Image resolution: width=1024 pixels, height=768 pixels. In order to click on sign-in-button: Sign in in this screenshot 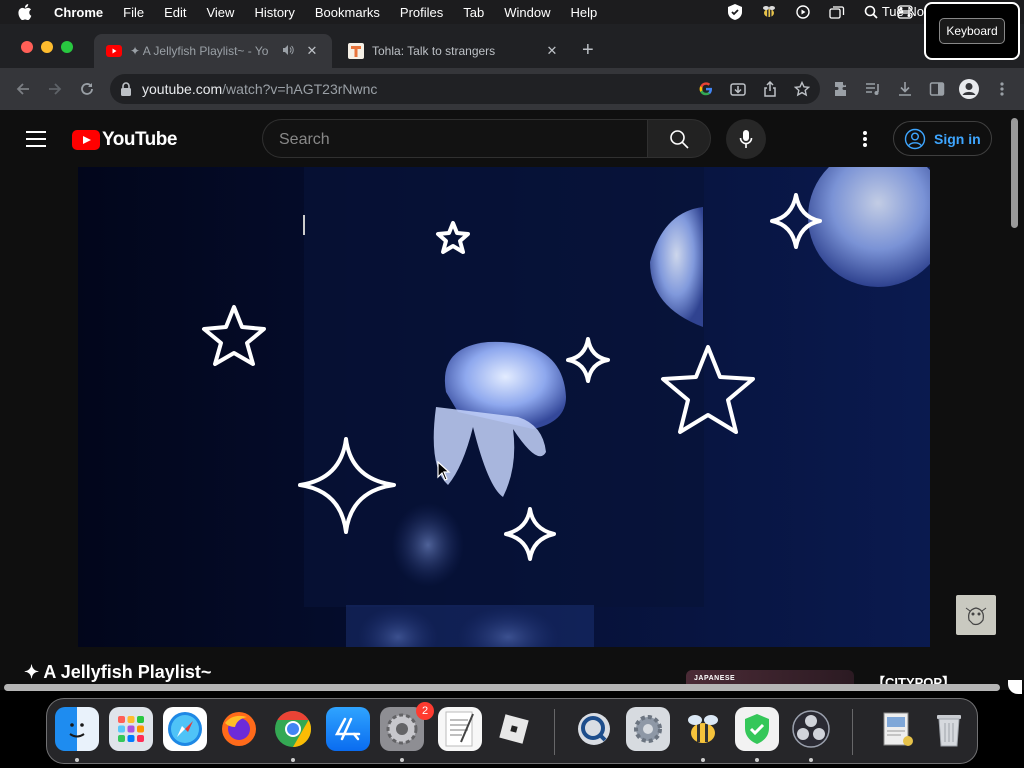, I will do `click(942, 138)`.